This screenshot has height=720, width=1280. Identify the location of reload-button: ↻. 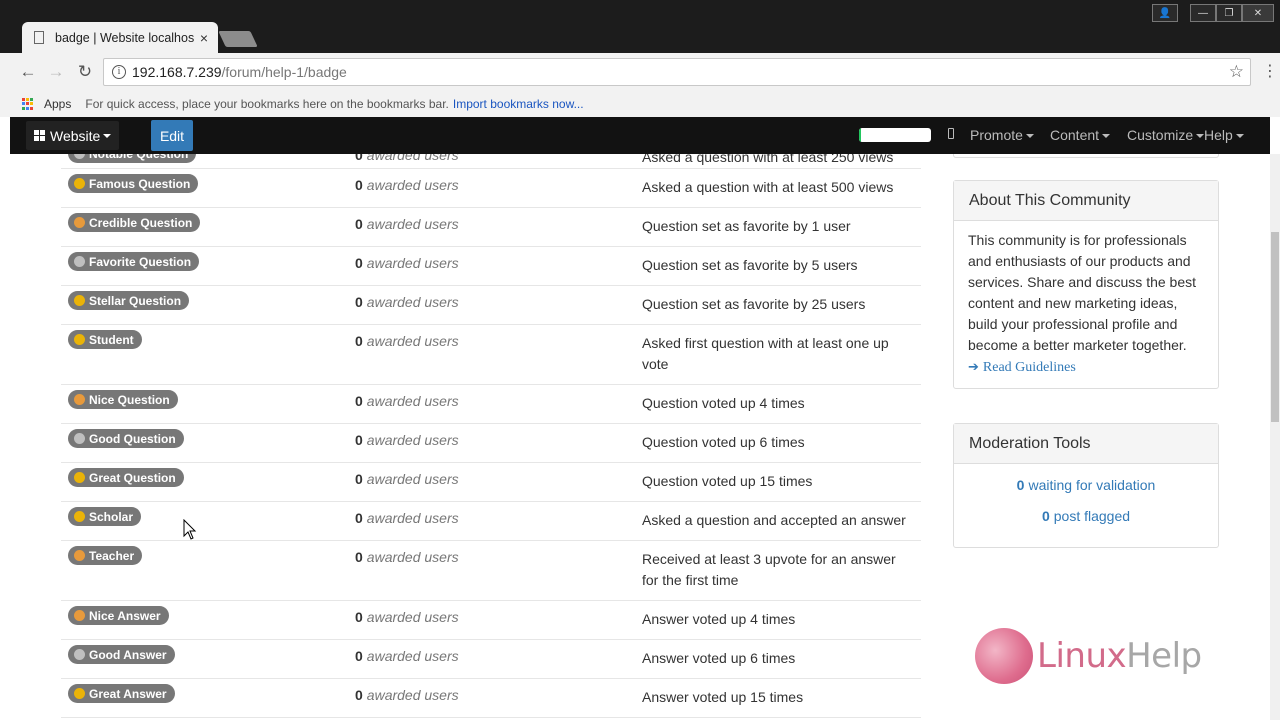
(85, 72).